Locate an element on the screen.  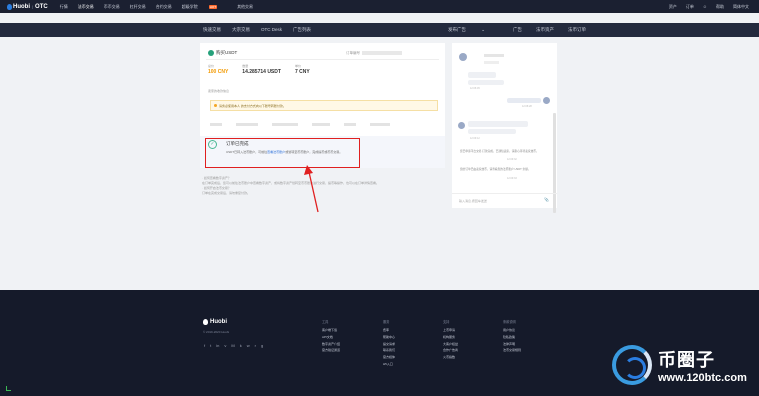
signal-icon is located at coordinates (8, 388).